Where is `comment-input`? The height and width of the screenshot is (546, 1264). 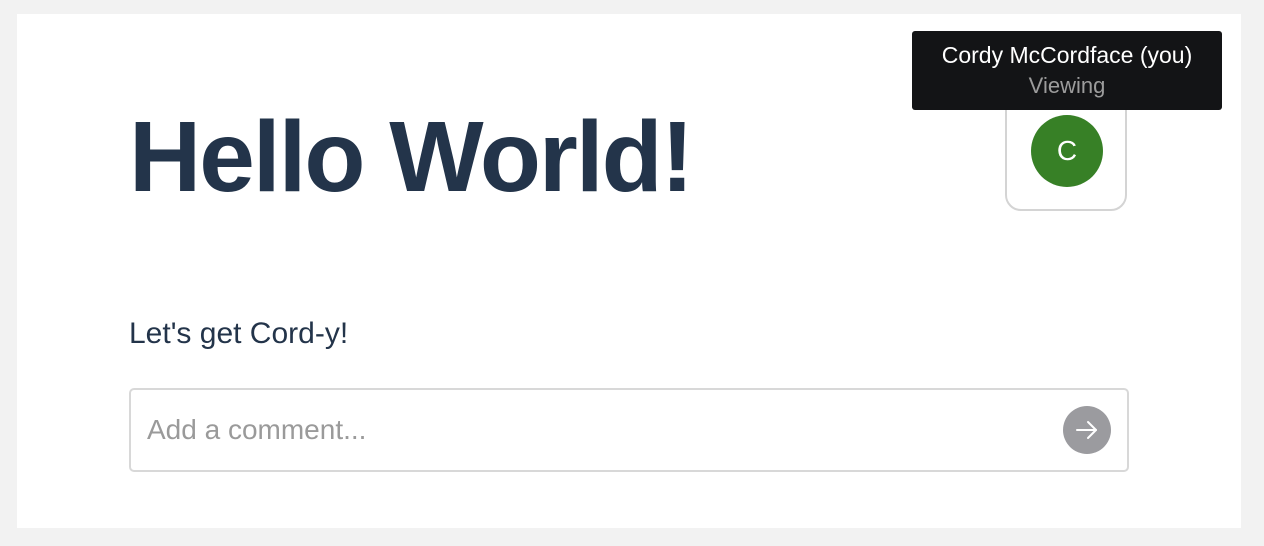
comment-input is located at coordinates (597, 430).